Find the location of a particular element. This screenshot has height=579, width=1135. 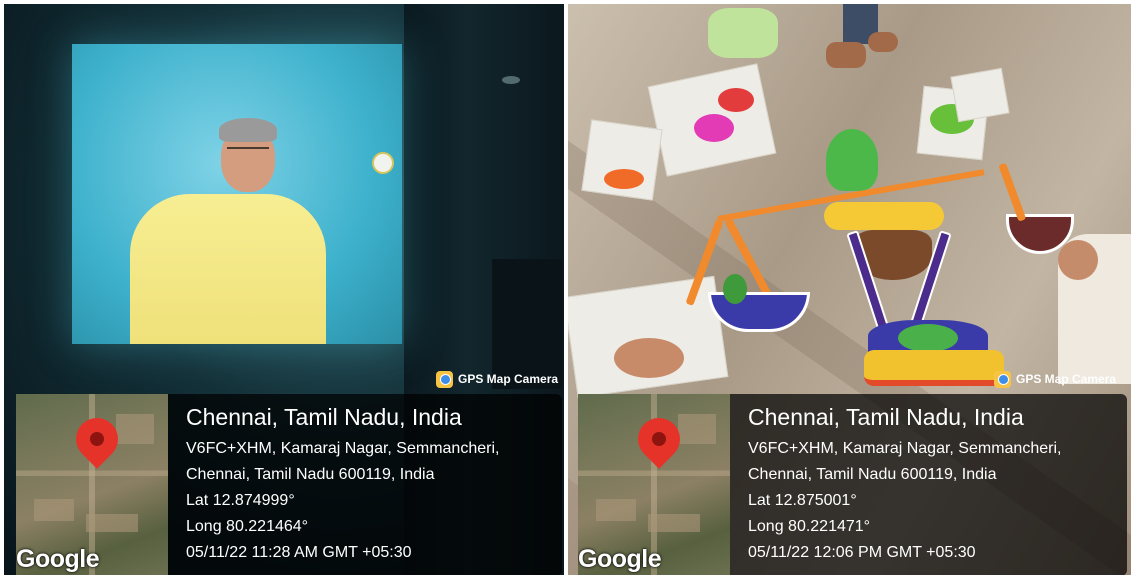

timestamp: 05/11/22 11:28 AM GMT +05:30 is located at coordinates (299, 552).